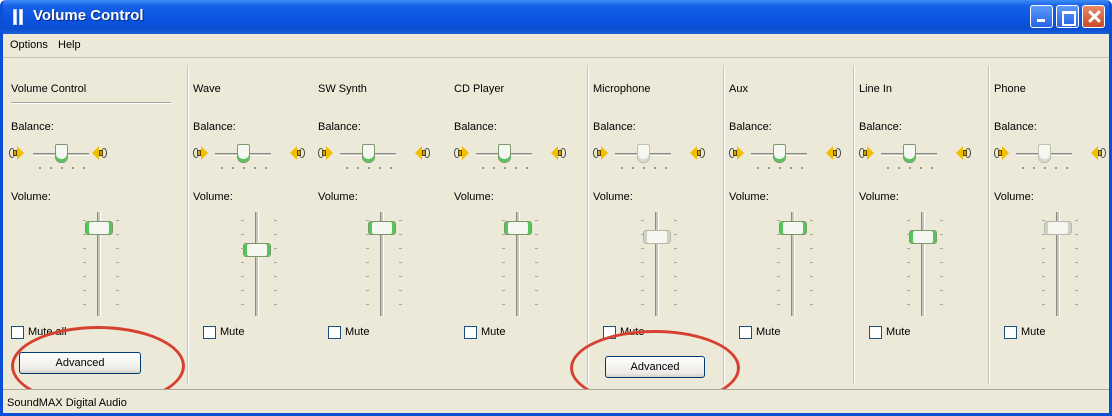 This screenshot has width=1112, height=416. I want to click on sw-synth-volume-thumb, so click(382, 228).